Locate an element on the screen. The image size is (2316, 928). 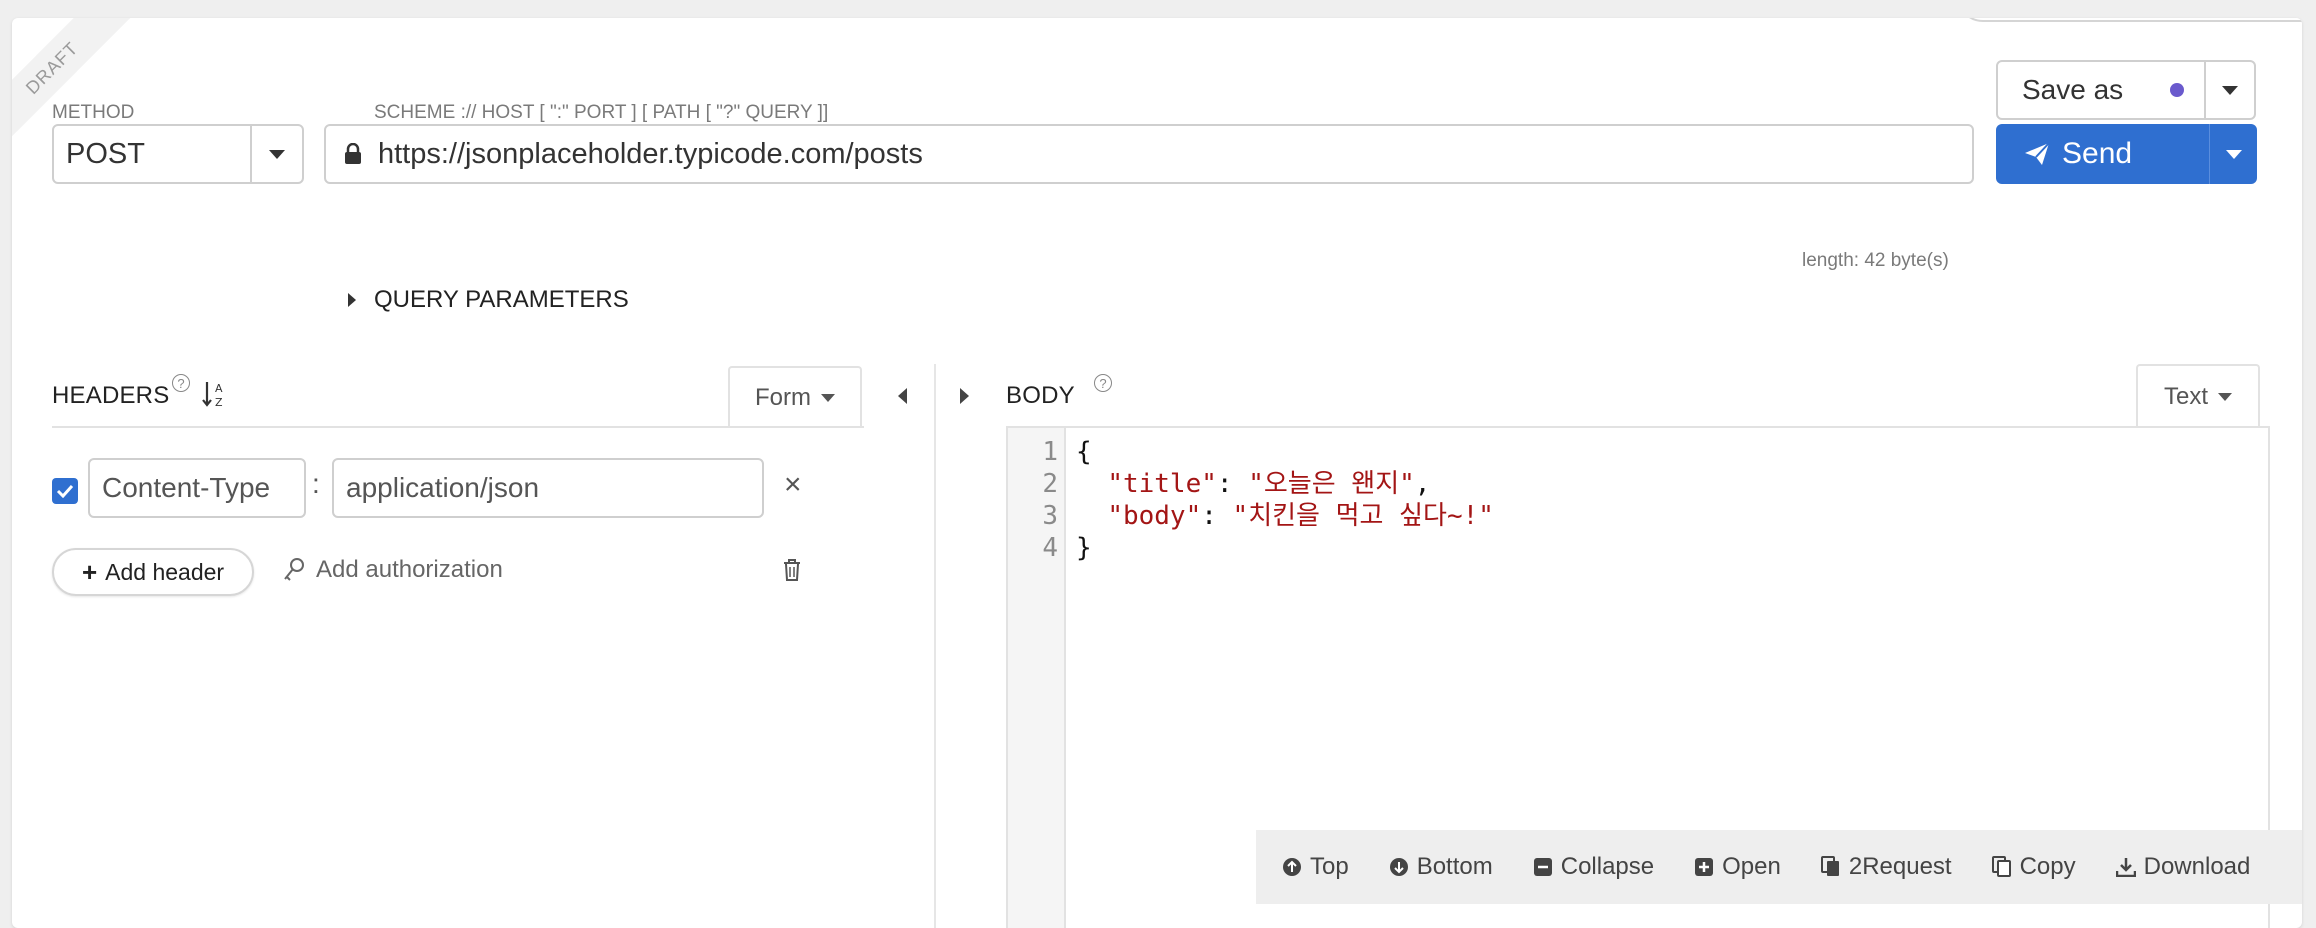
expand-right-icon is located at coordinates (964, 396).